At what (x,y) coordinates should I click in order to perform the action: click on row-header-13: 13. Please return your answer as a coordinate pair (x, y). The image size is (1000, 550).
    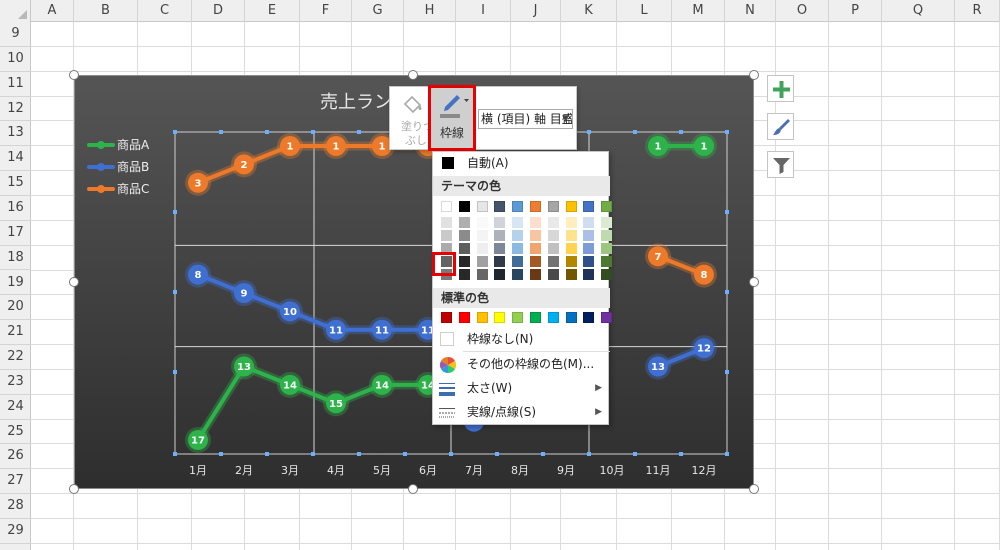
    Looking at the image, I should click on (15, 134).